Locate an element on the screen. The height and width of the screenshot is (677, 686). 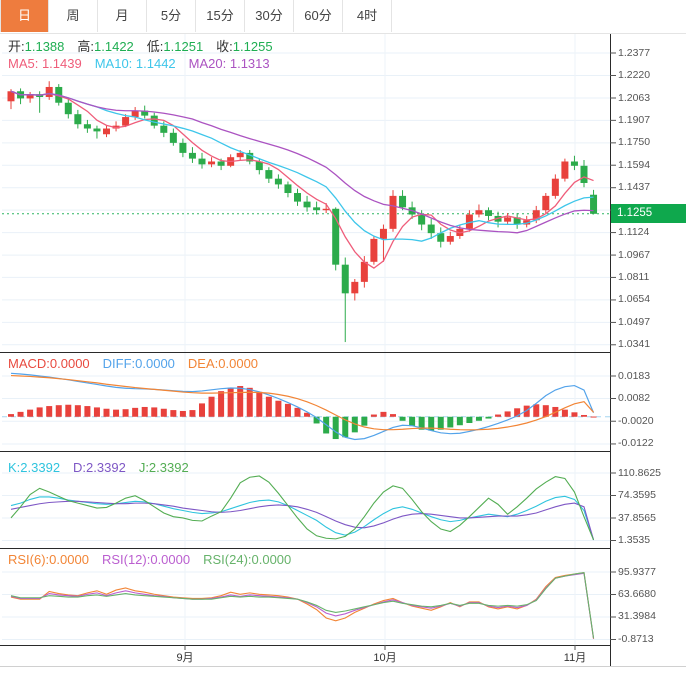
ma-value: MA10: 1.1442 is located at coordinates (135, 63).